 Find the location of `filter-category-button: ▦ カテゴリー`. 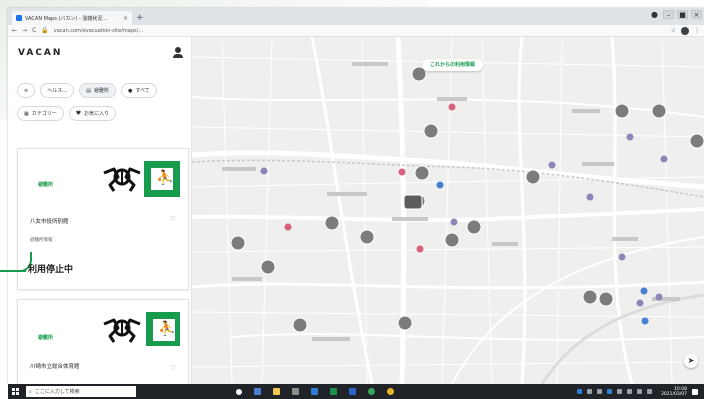

filter-category-button: ▦ カテゴリー is located at coordinates (40, 113).